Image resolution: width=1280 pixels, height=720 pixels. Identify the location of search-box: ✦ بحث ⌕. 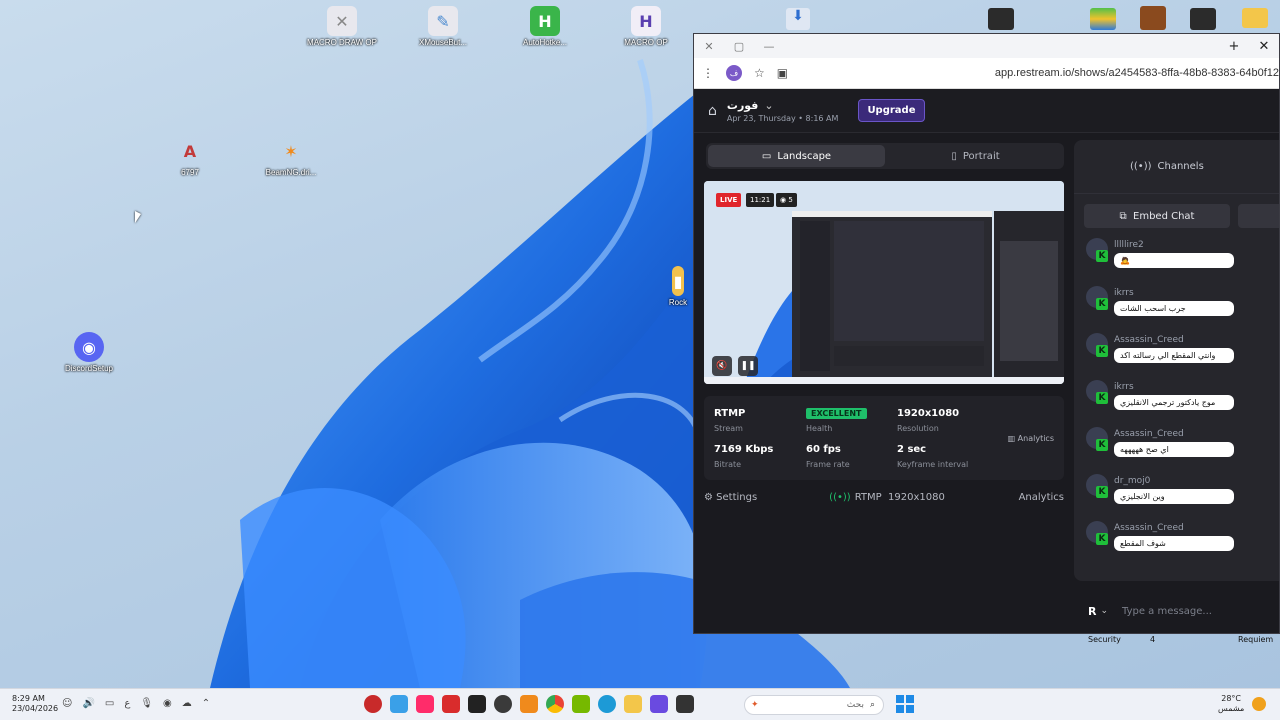
(814, 705).